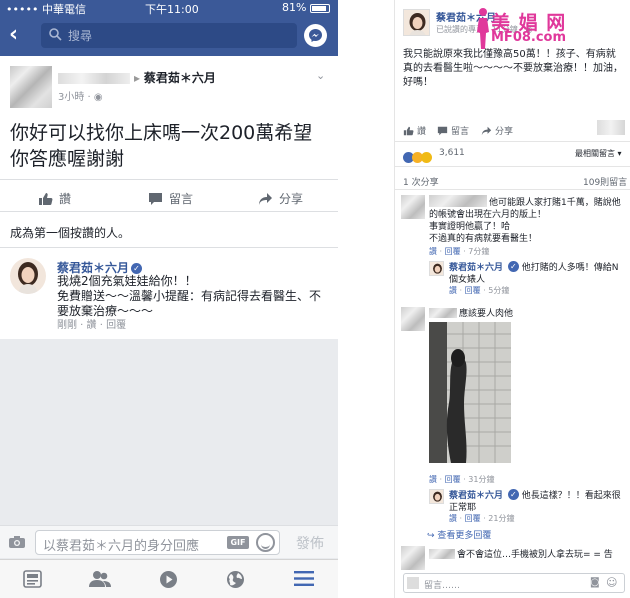 The width and height of the screenshot is (630, 598). I want to click on redacted-avatar, so click(413, 583).